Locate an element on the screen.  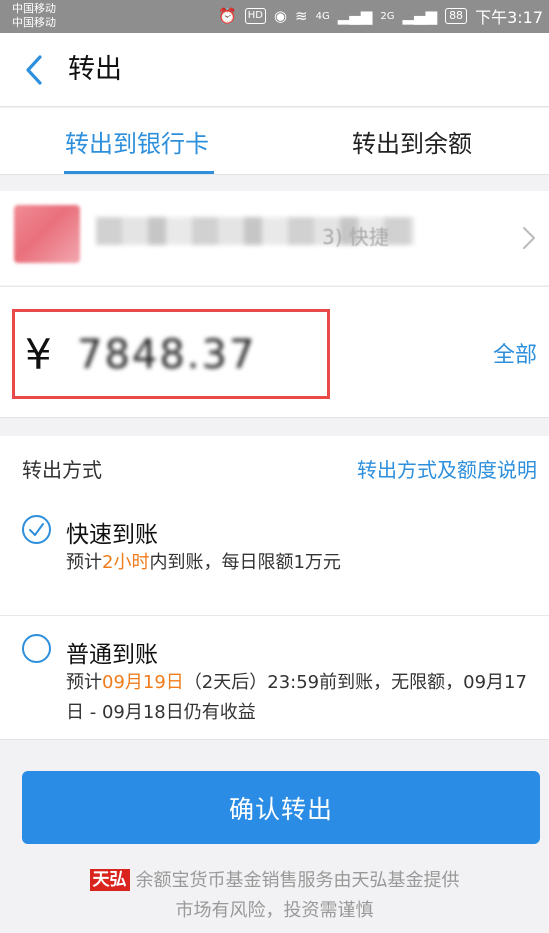
status-icons: ⏰ HD ◉ ≋ 4G ▂▄▆ 2G ▂▄▆ 88 下午3:17 is located at coordinates (380, 16).